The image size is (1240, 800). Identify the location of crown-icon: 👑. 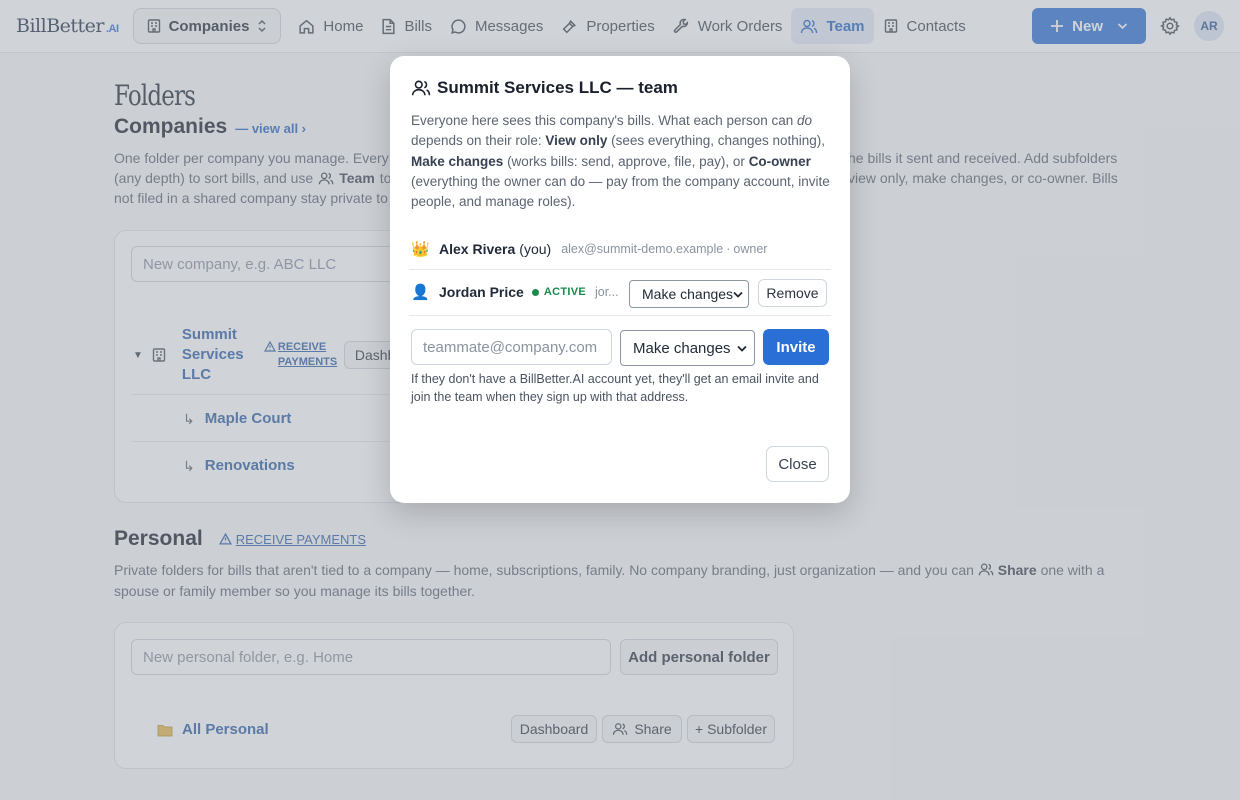
(420, 249).